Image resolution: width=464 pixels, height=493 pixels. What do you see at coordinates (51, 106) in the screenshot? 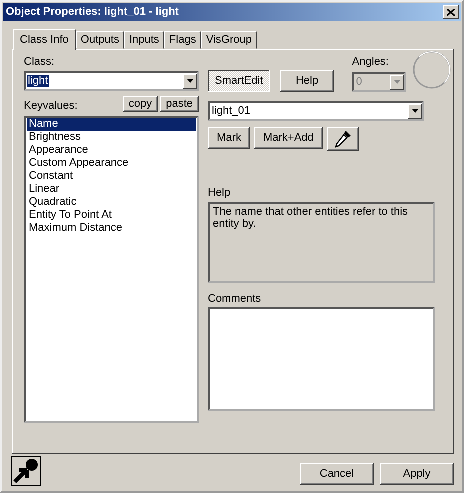
I see `keyvalues-label: Keyvalues:` at bounding box center [51, 106].